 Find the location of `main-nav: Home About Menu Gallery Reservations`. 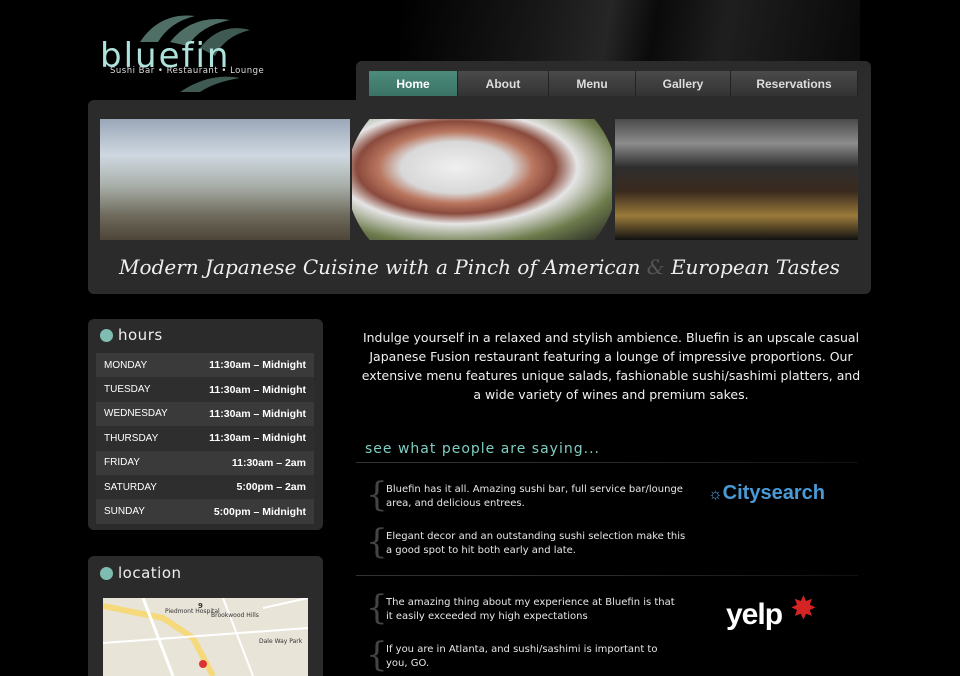

main-nav: Home About Menu Gallery Reservations is located at coordinates (613, 83).